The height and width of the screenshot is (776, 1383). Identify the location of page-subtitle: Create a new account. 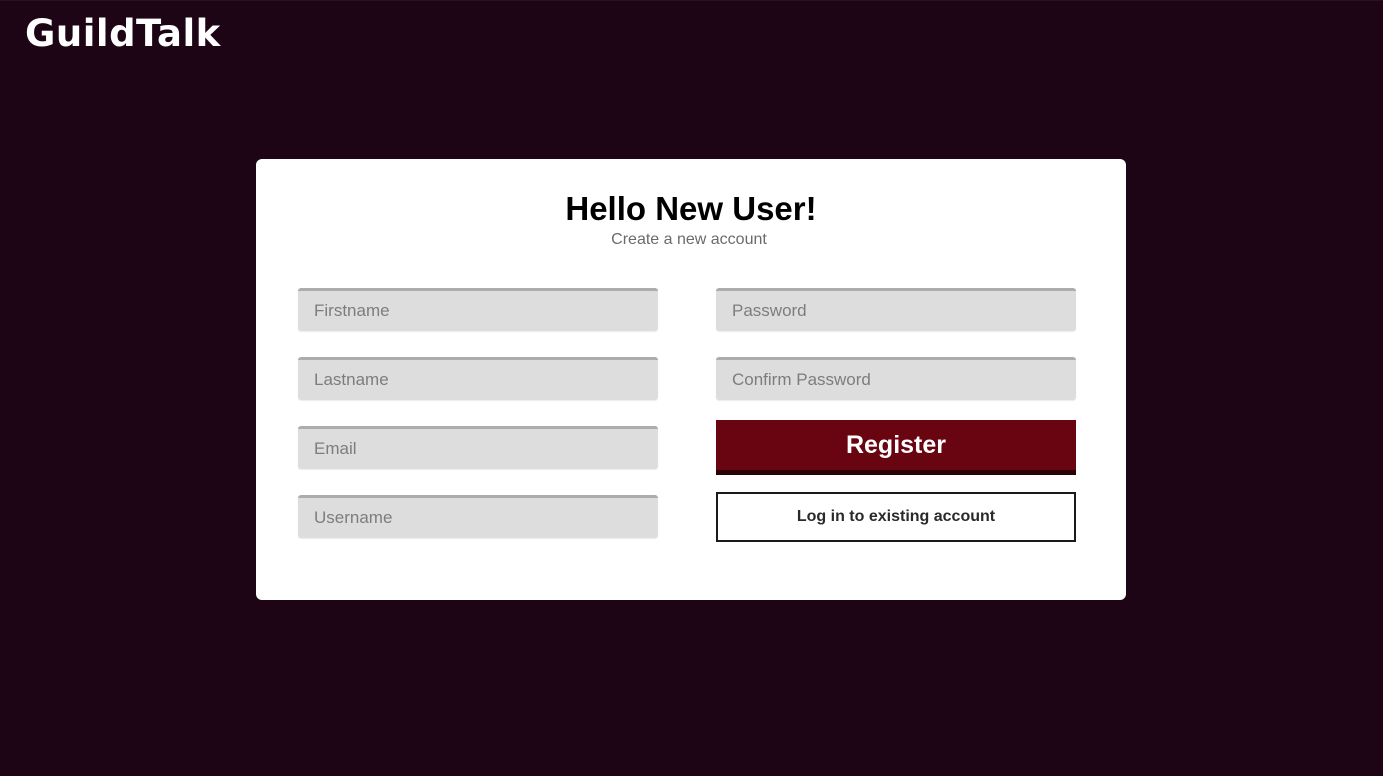
(689, 239).